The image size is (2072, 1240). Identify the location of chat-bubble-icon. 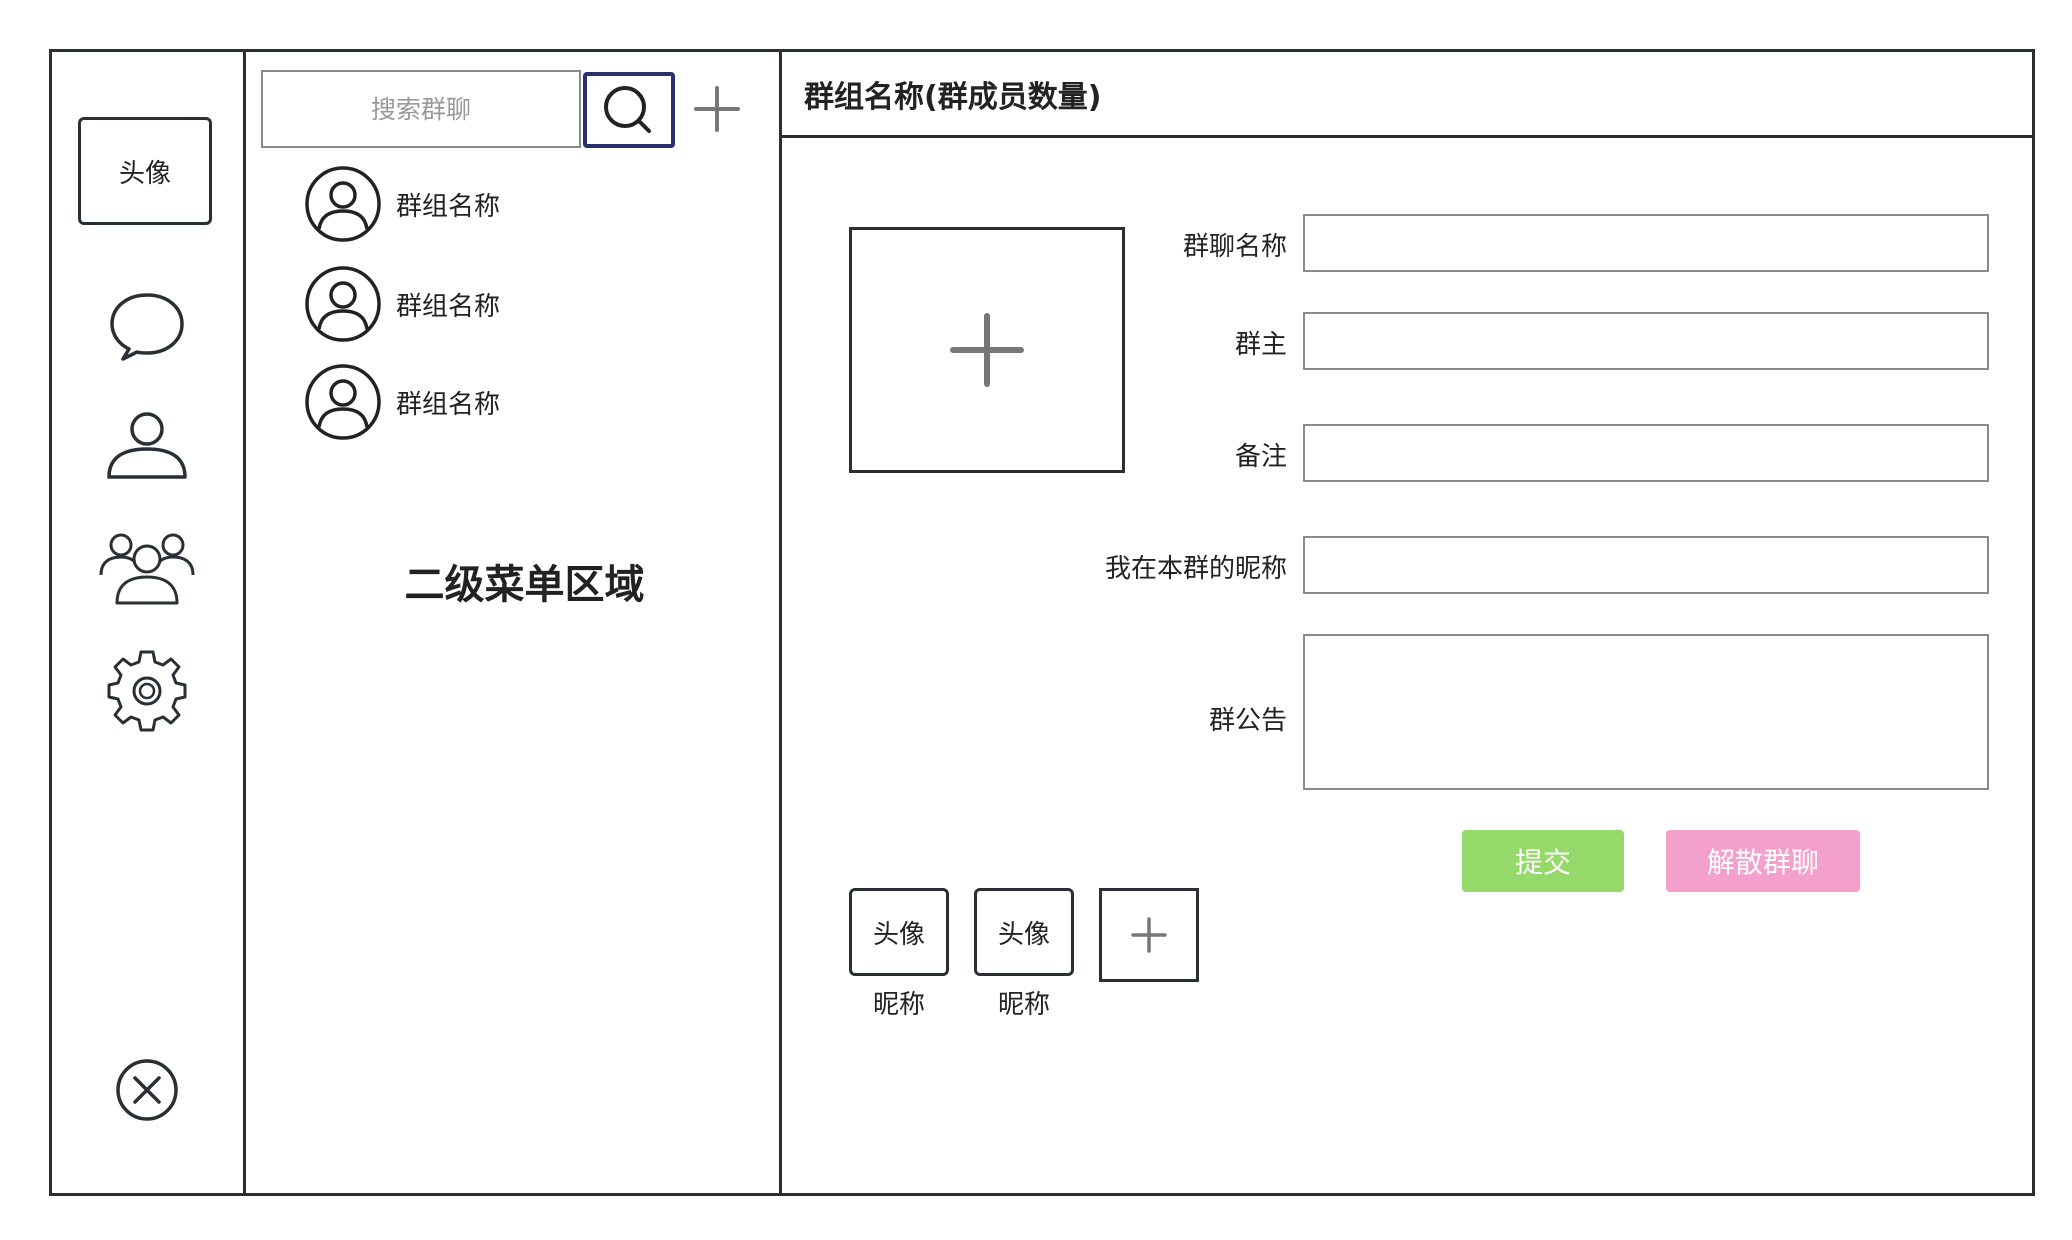
(147, 325).